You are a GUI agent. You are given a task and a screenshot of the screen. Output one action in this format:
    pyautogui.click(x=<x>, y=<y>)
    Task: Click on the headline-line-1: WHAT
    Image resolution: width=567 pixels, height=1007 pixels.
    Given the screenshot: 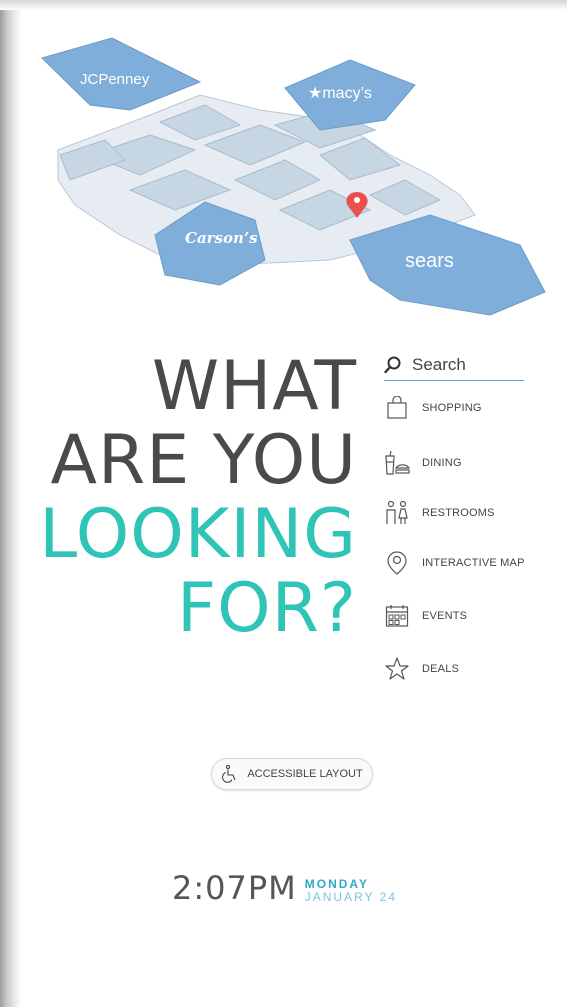 What is the action you would take?
    pyautogui.click(x=254, y=386)
    